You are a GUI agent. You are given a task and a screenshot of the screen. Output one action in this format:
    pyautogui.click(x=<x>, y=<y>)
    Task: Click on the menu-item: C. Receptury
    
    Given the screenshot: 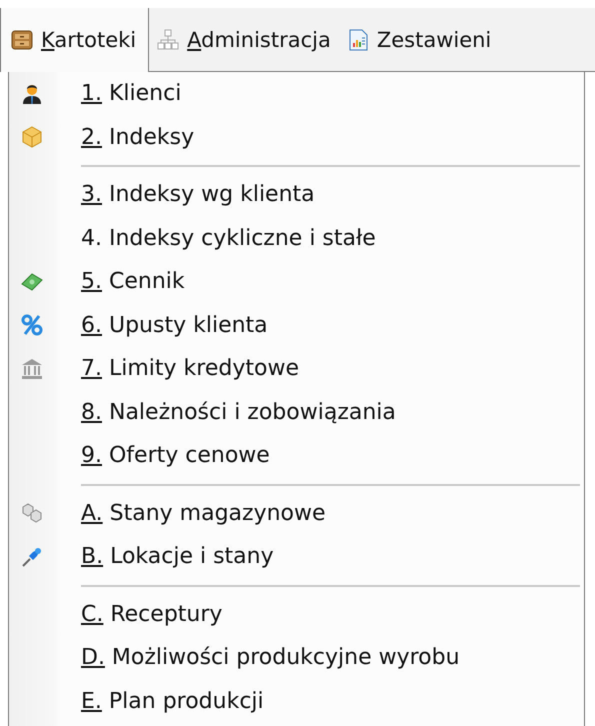 What is the action you would take?
    pyautogui.click(x=151, y=614)
    